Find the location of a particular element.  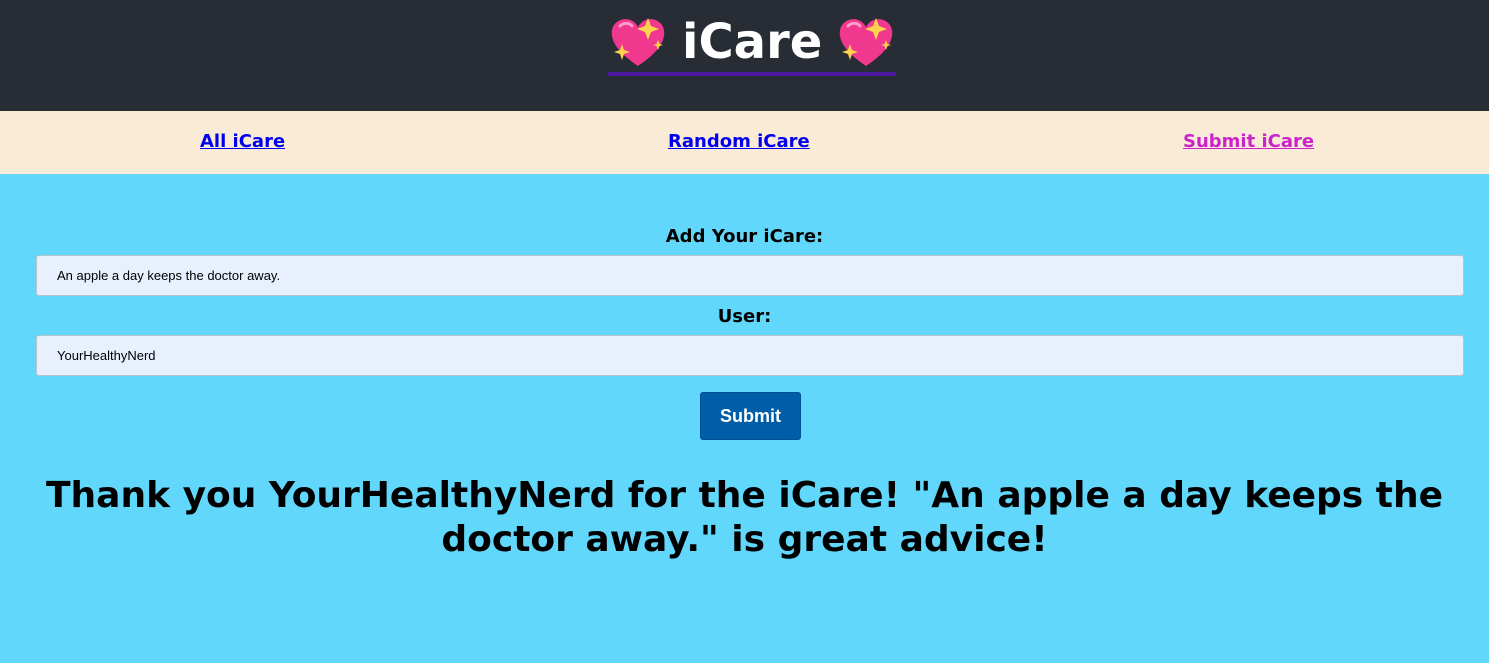

main-nav: All iCare Random iCare Submit iCare is located at coordinates (744, 142).